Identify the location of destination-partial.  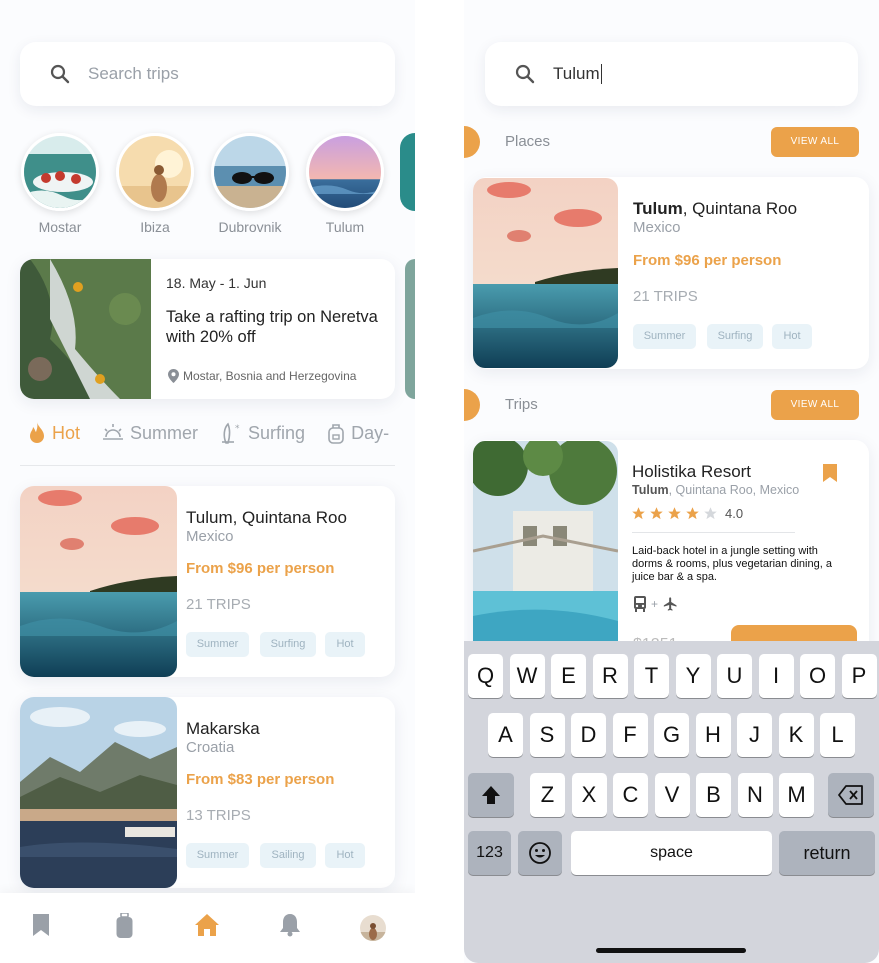
(407, 172).